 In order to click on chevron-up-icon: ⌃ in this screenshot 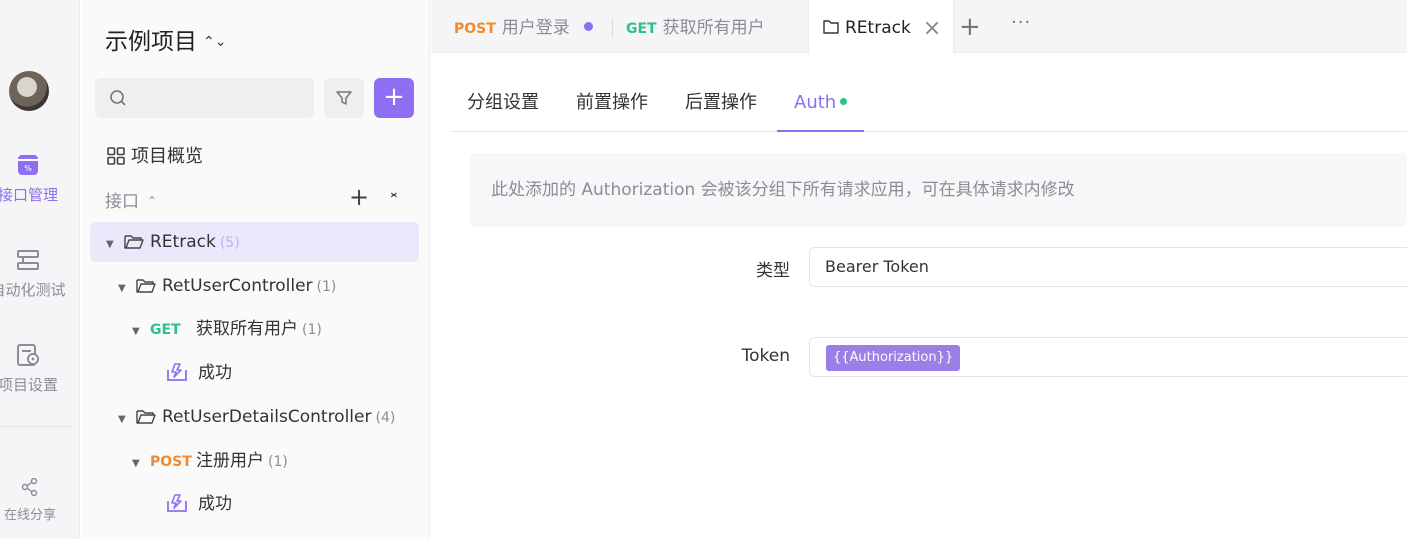, I will do `click(152, 201)`.